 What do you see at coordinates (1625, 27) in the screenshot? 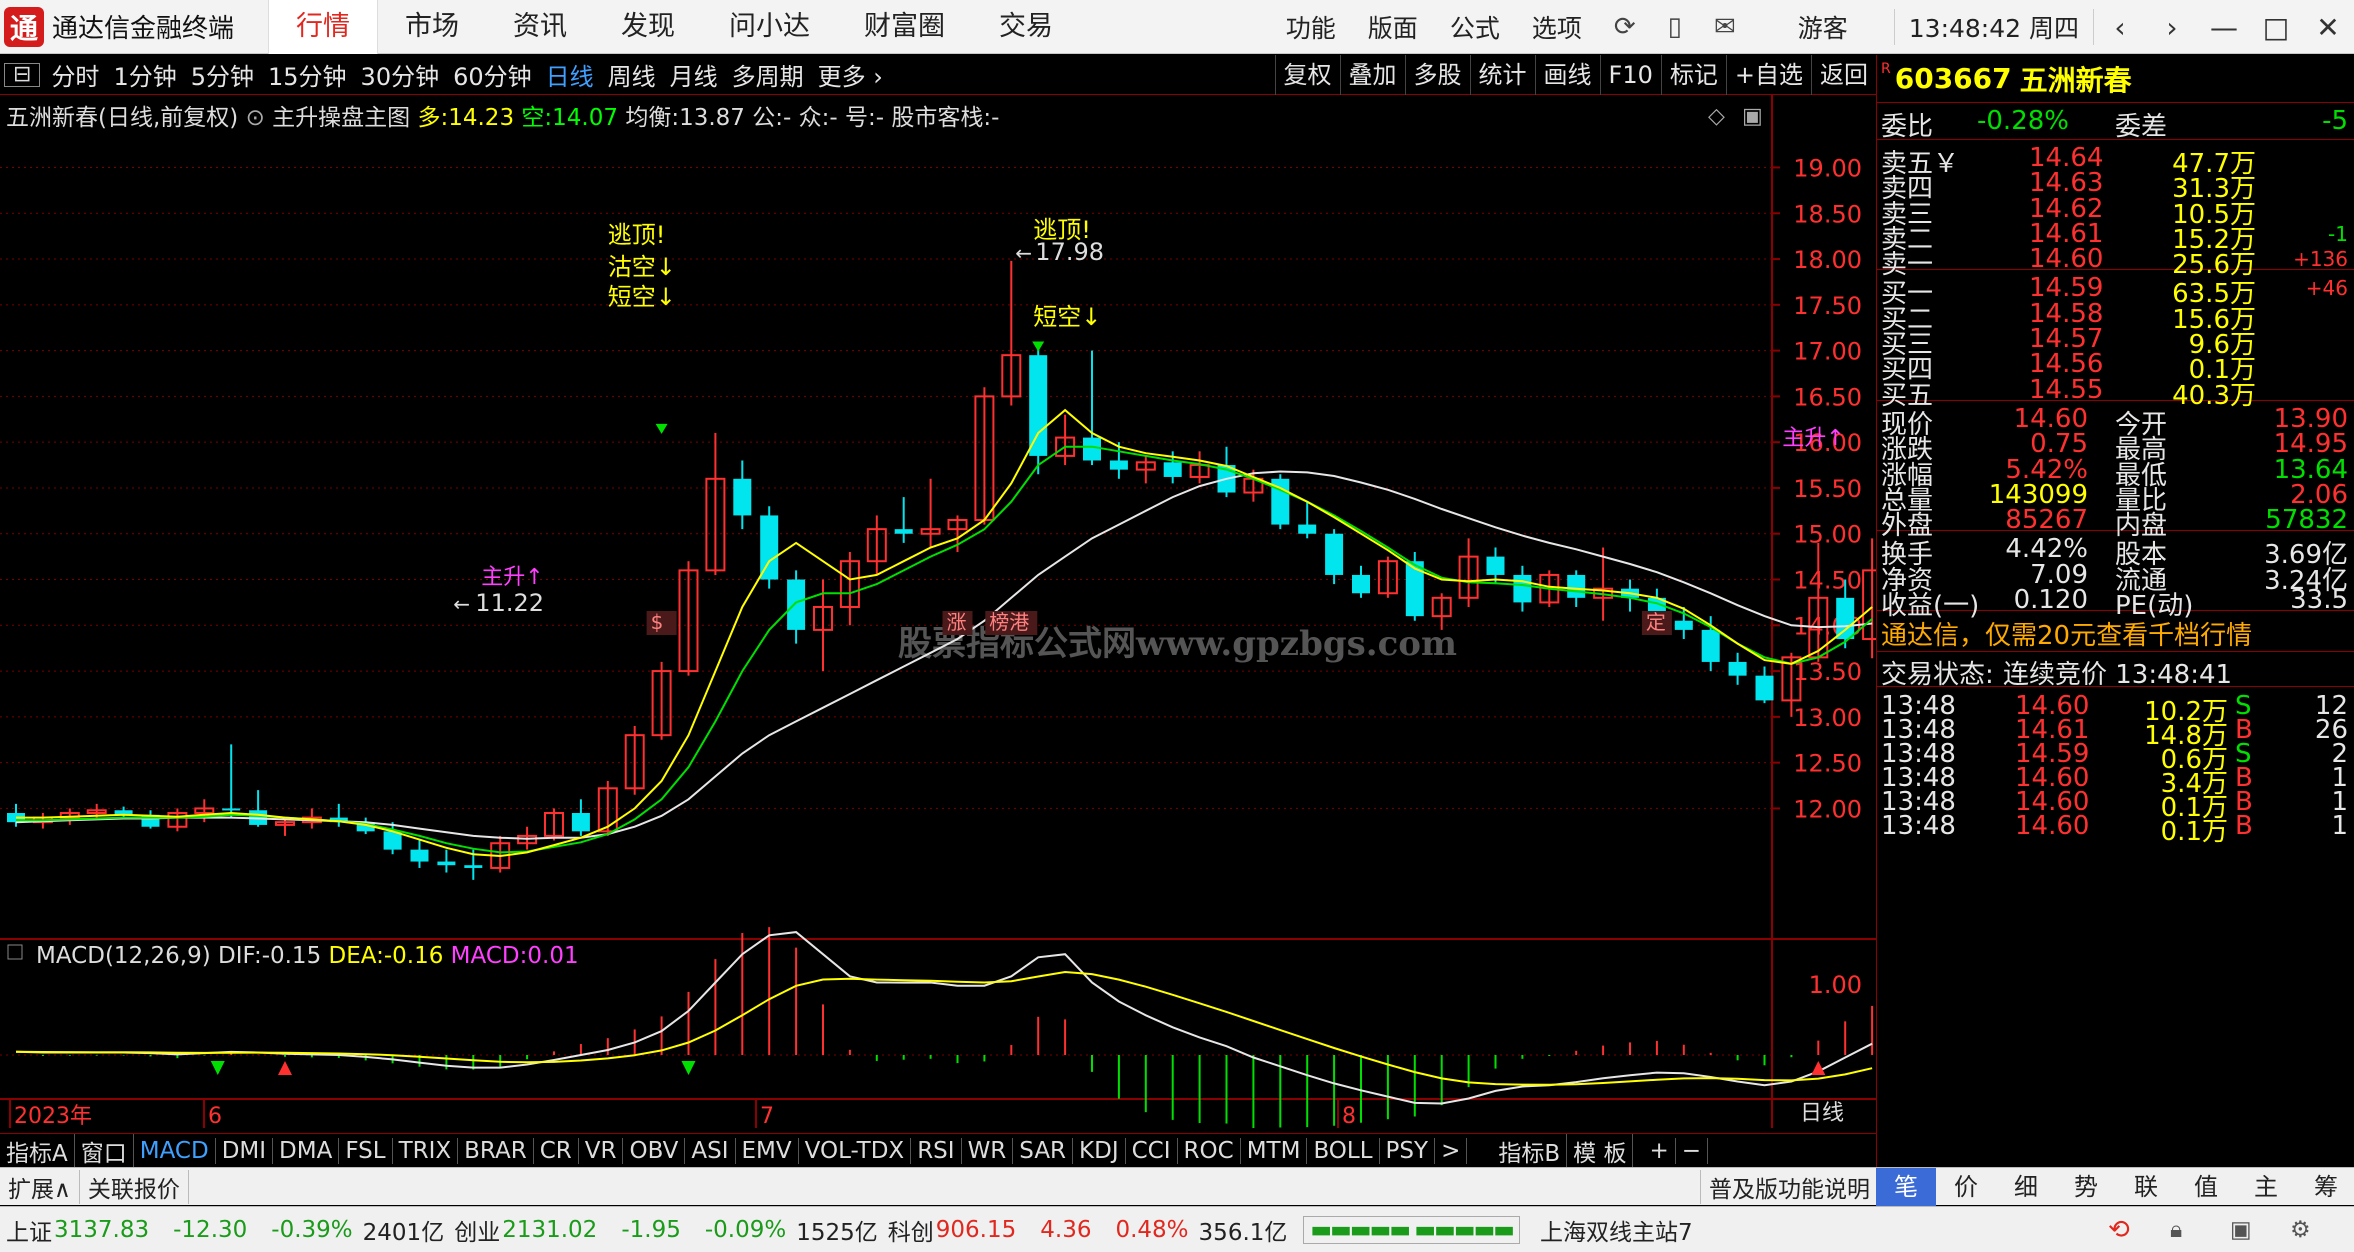
I see `refresh-icon: ⟳` at bounding box center [1625, 27].